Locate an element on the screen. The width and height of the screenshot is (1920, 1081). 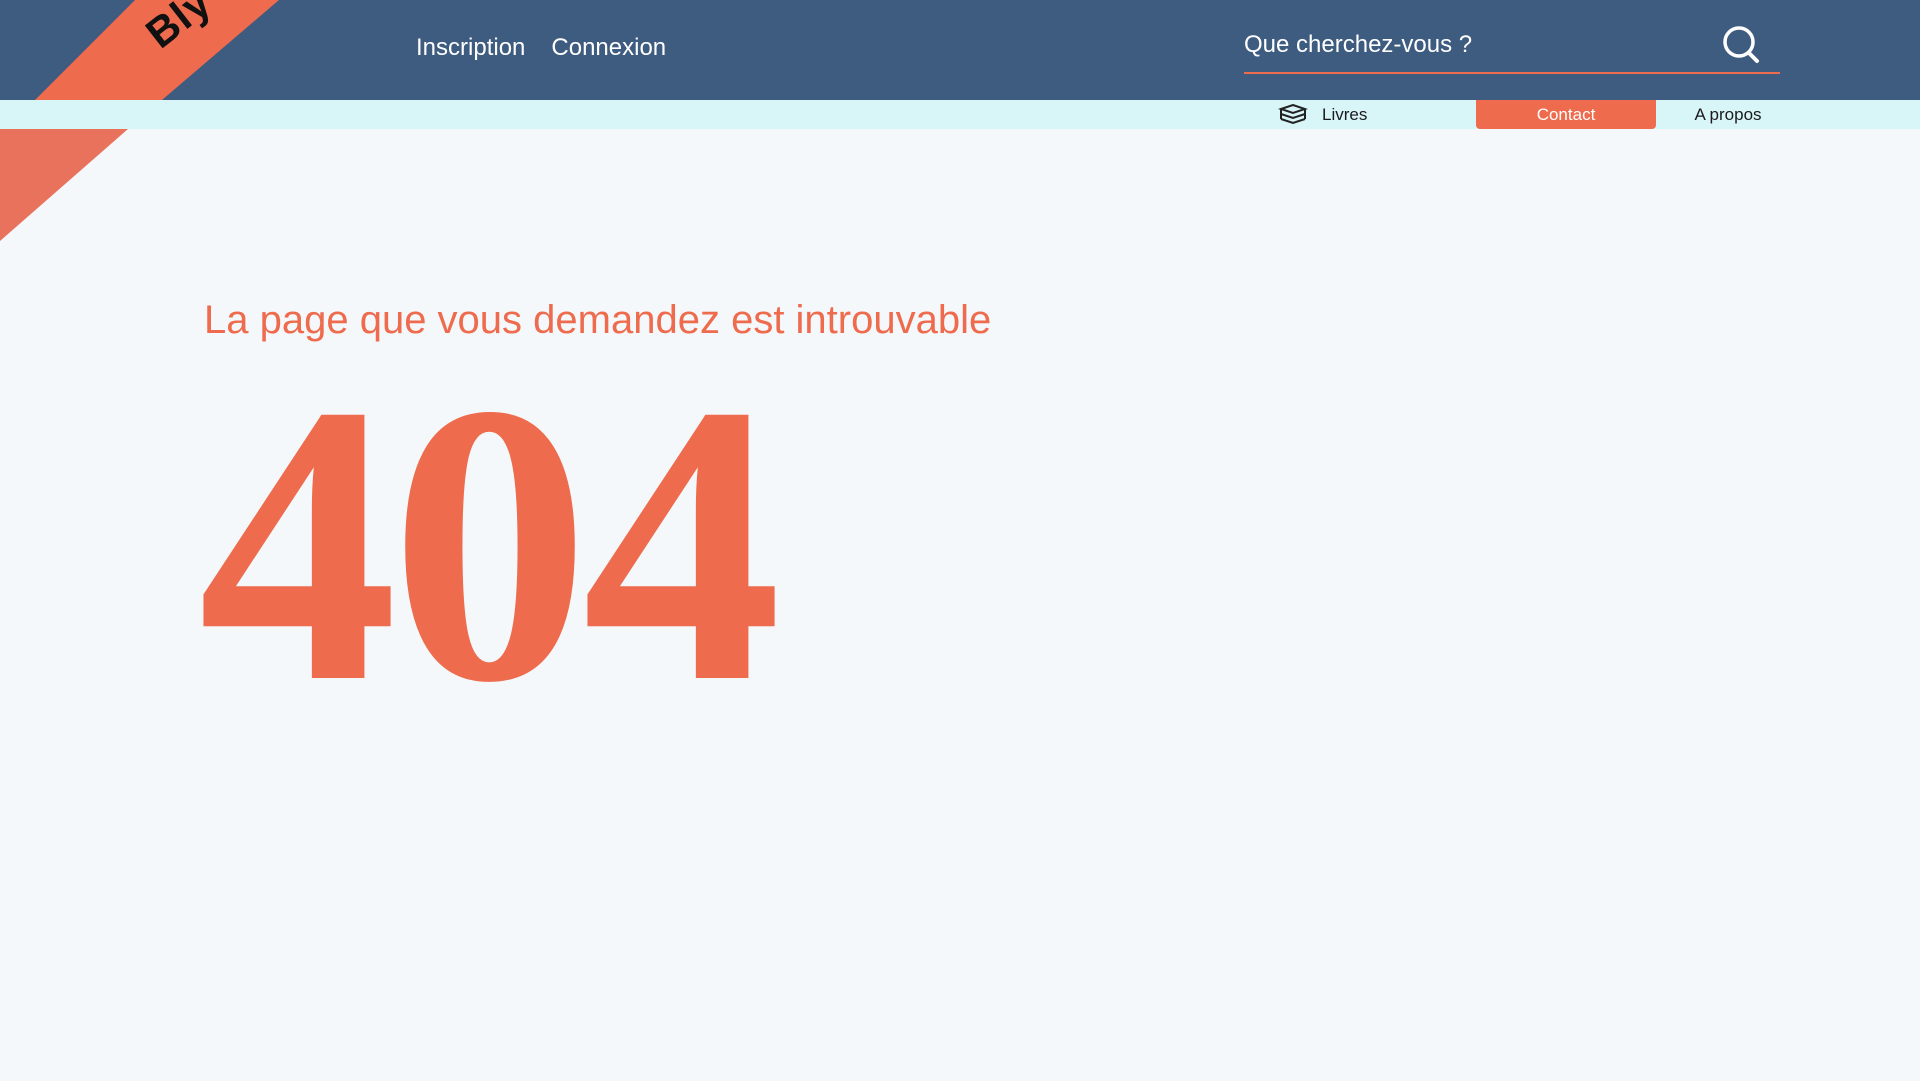
nav-item-books-label: Livres is located at coordinates (1345, 114).